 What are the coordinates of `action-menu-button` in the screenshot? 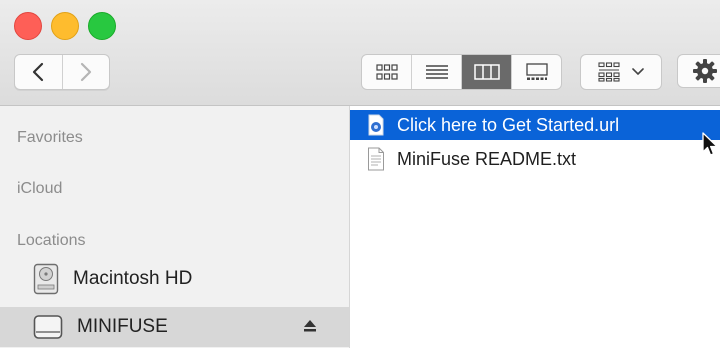 It's located at (698, 71).